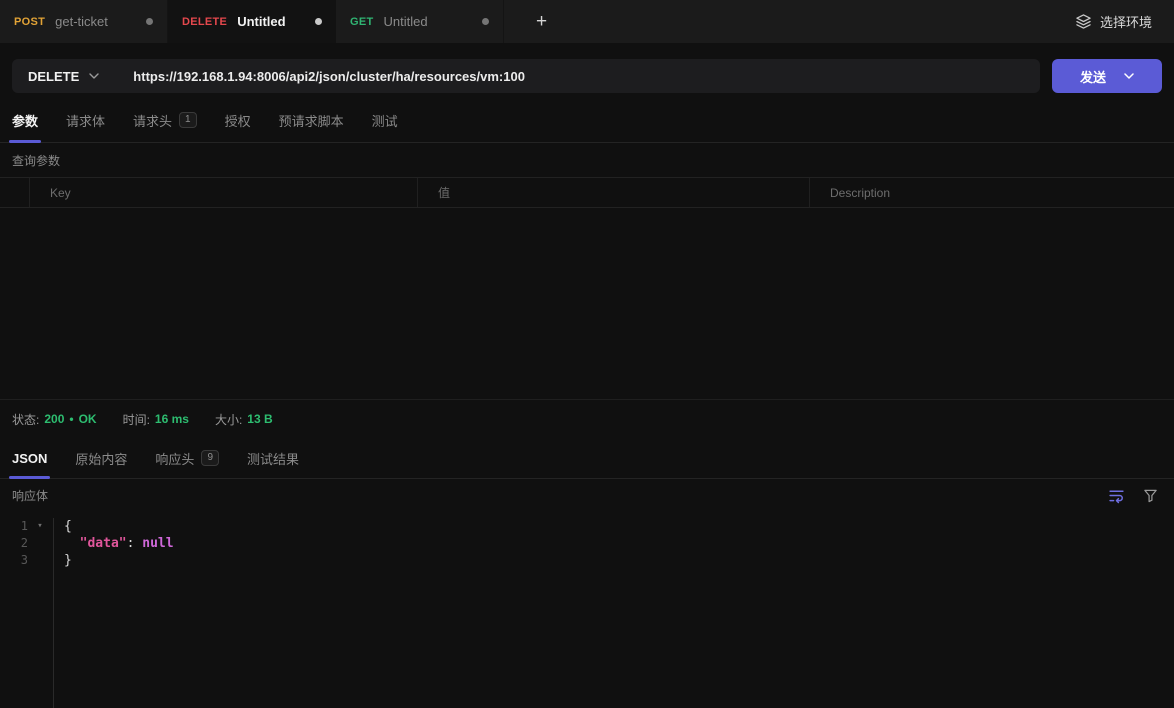  What do you see at coordinates (1116, 495) in the screenshot?
I see `word-wrap-icon` at bounding box center [1116, 495].